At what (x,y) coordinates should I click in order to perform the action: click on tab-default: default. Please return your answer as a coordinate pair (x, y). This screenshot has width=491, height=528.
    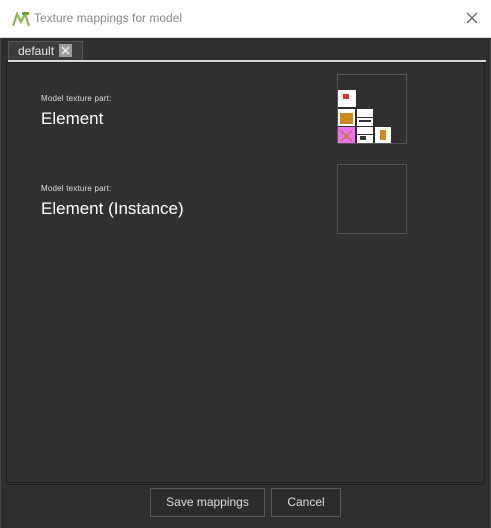
    Looking at the image, I should click on (45, 51).